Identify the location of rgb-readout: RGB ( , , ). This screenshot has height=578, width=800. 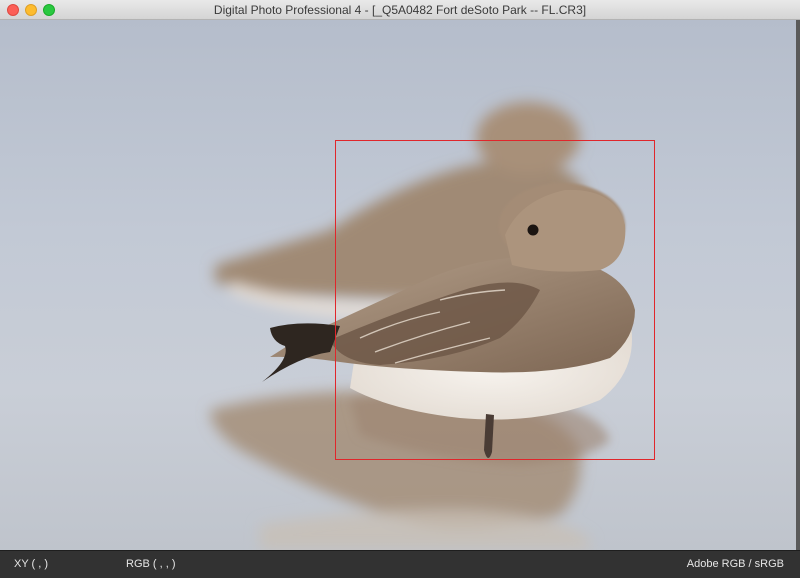
(151, 564).